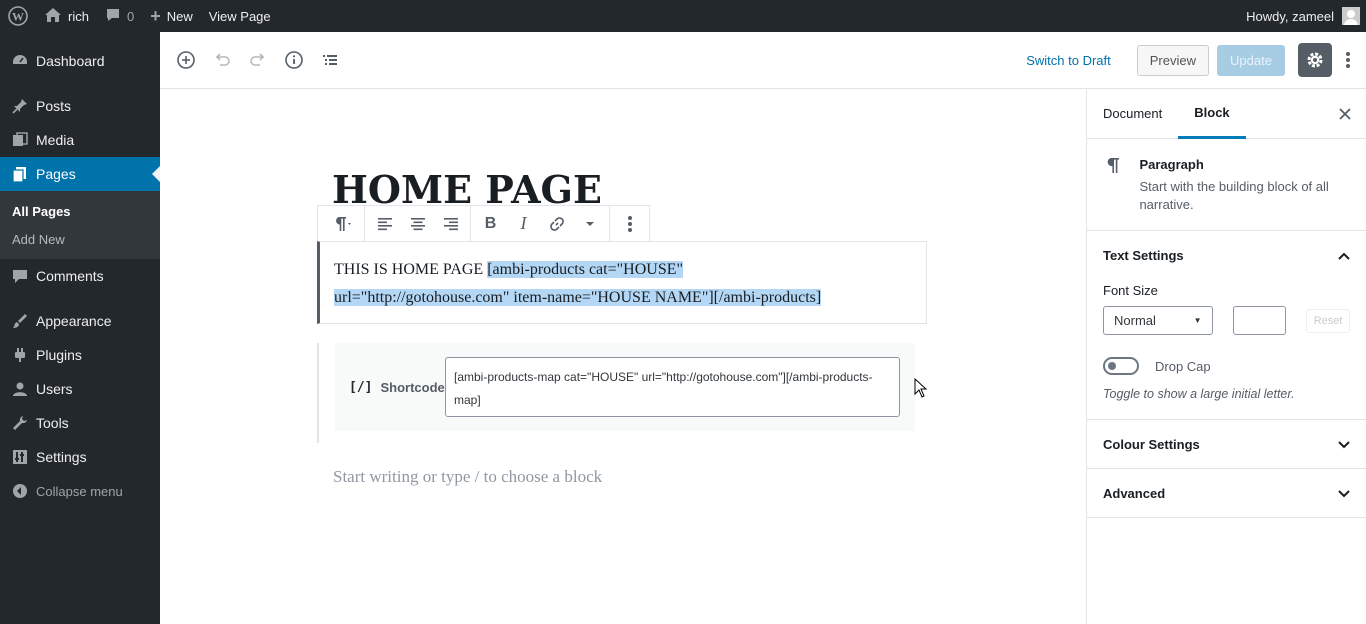  Describe the element at coordinates (1259, 320) in the screenshot. I see `custom-font-size-input` at that location.